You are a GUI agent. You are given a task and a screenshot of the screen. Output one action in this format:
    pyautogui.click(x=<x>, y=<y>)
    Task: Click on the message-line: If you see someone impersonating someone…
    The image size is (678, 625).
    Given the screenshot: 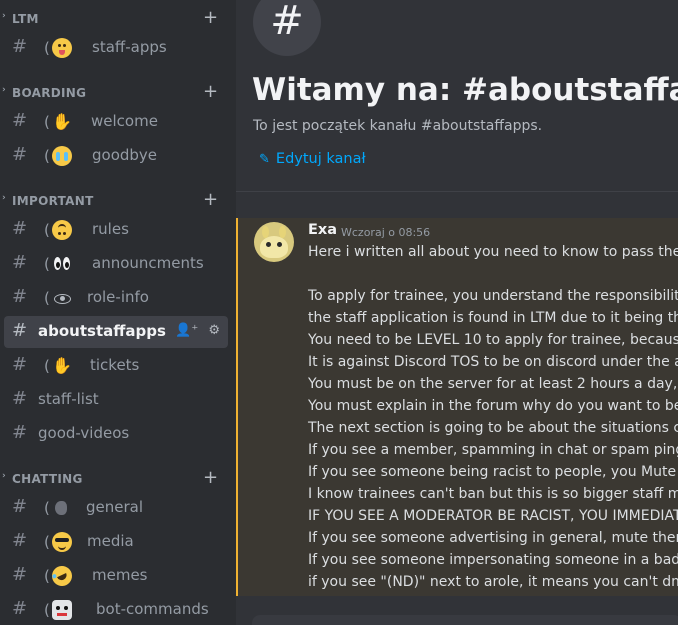 What is the action you would take?
    pyautogui.click(x=493, y=560)
    